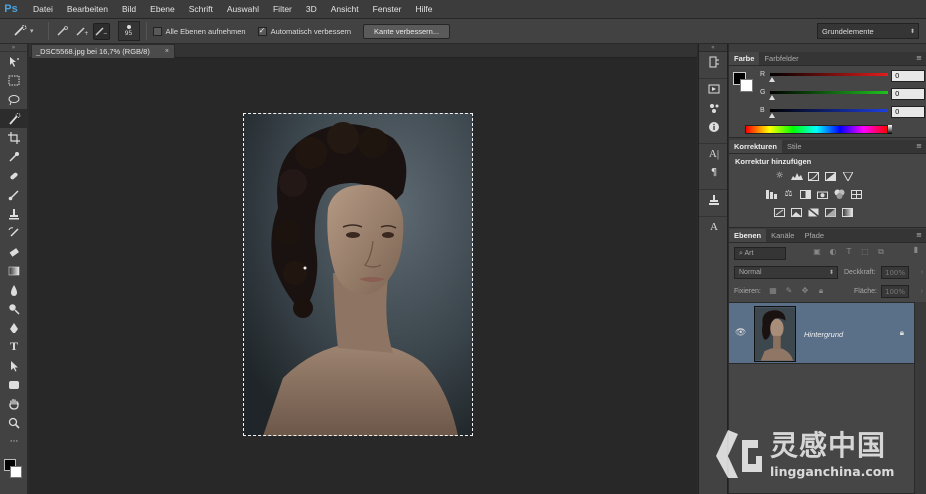 The width and height of the screenshot is (926, 494). I want to click on vibrance-icon, so click(847, 176).